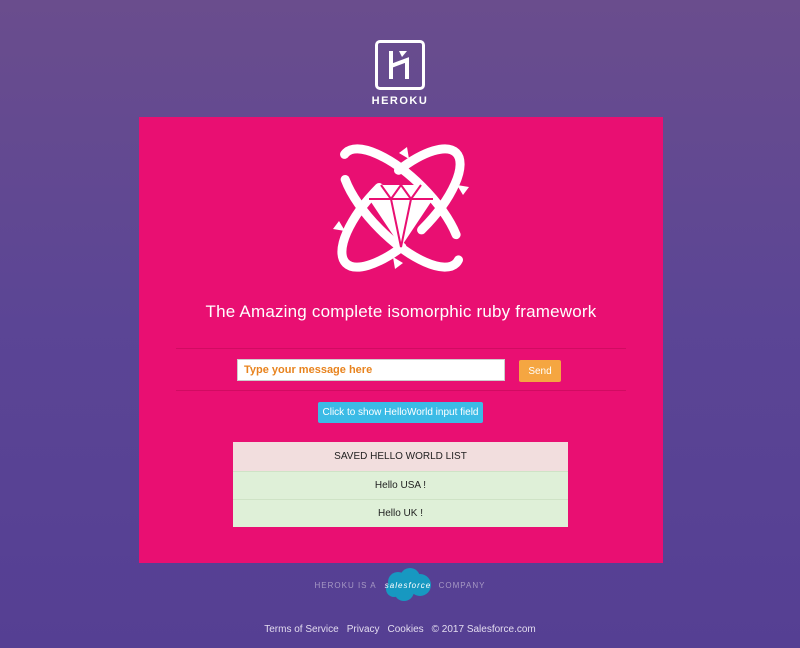  I want to click on heroku-logo-text: HEROKU, so click(400, 101).